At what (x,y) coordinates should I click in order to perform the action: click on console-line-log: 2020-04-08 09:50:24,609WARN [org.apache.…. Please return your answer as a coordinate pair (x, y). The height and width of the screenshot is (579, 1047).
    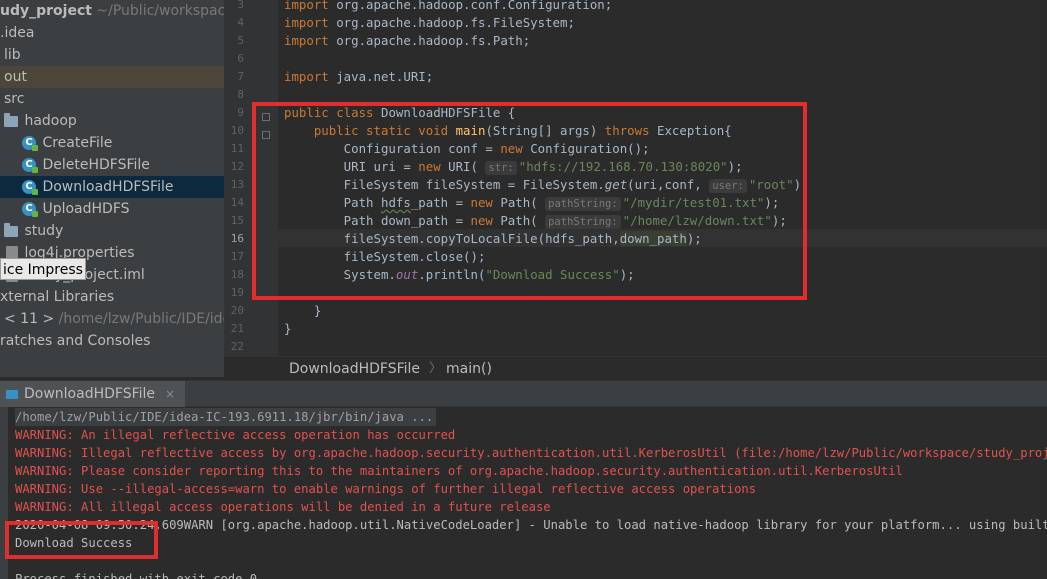
    Looking at the image, I should click on (531, 525).